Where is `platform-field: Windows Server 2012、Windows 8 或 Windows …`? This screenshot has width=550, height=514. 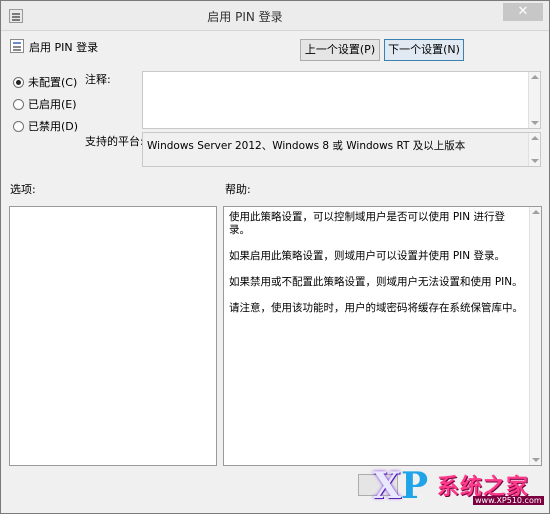
platform-field: Windows Server 2012、Windows 8 或 Windows … is located at coordinates (341, 149).